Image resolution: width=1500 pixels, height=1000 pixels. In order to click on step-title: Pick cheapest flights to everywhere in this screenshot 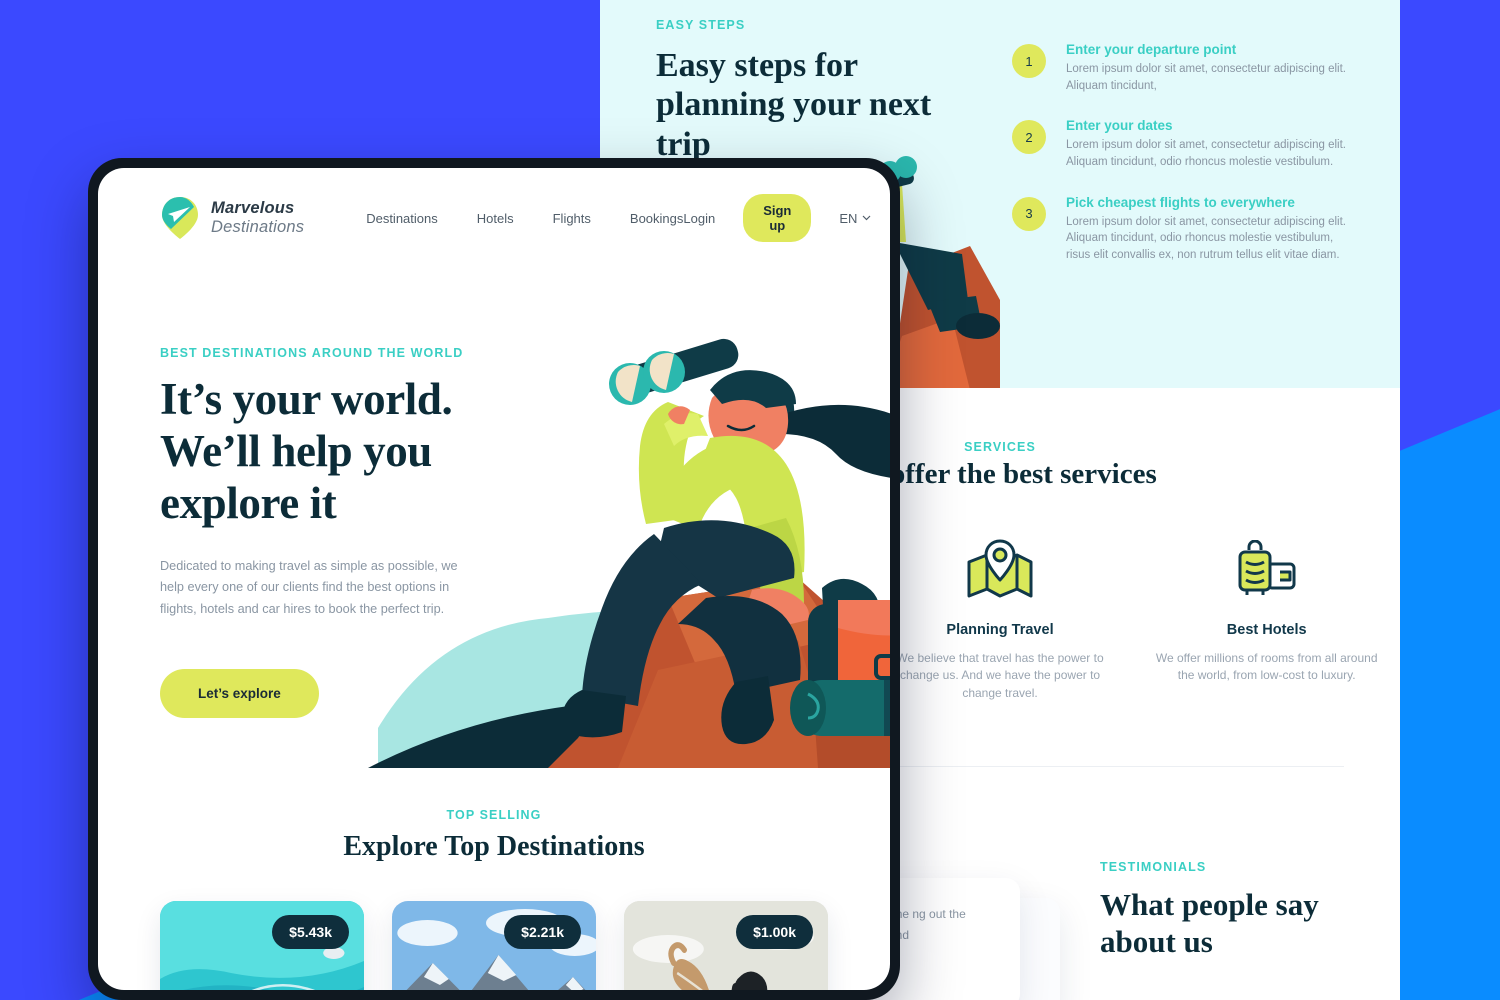, I will do `click(1180, 202)`.